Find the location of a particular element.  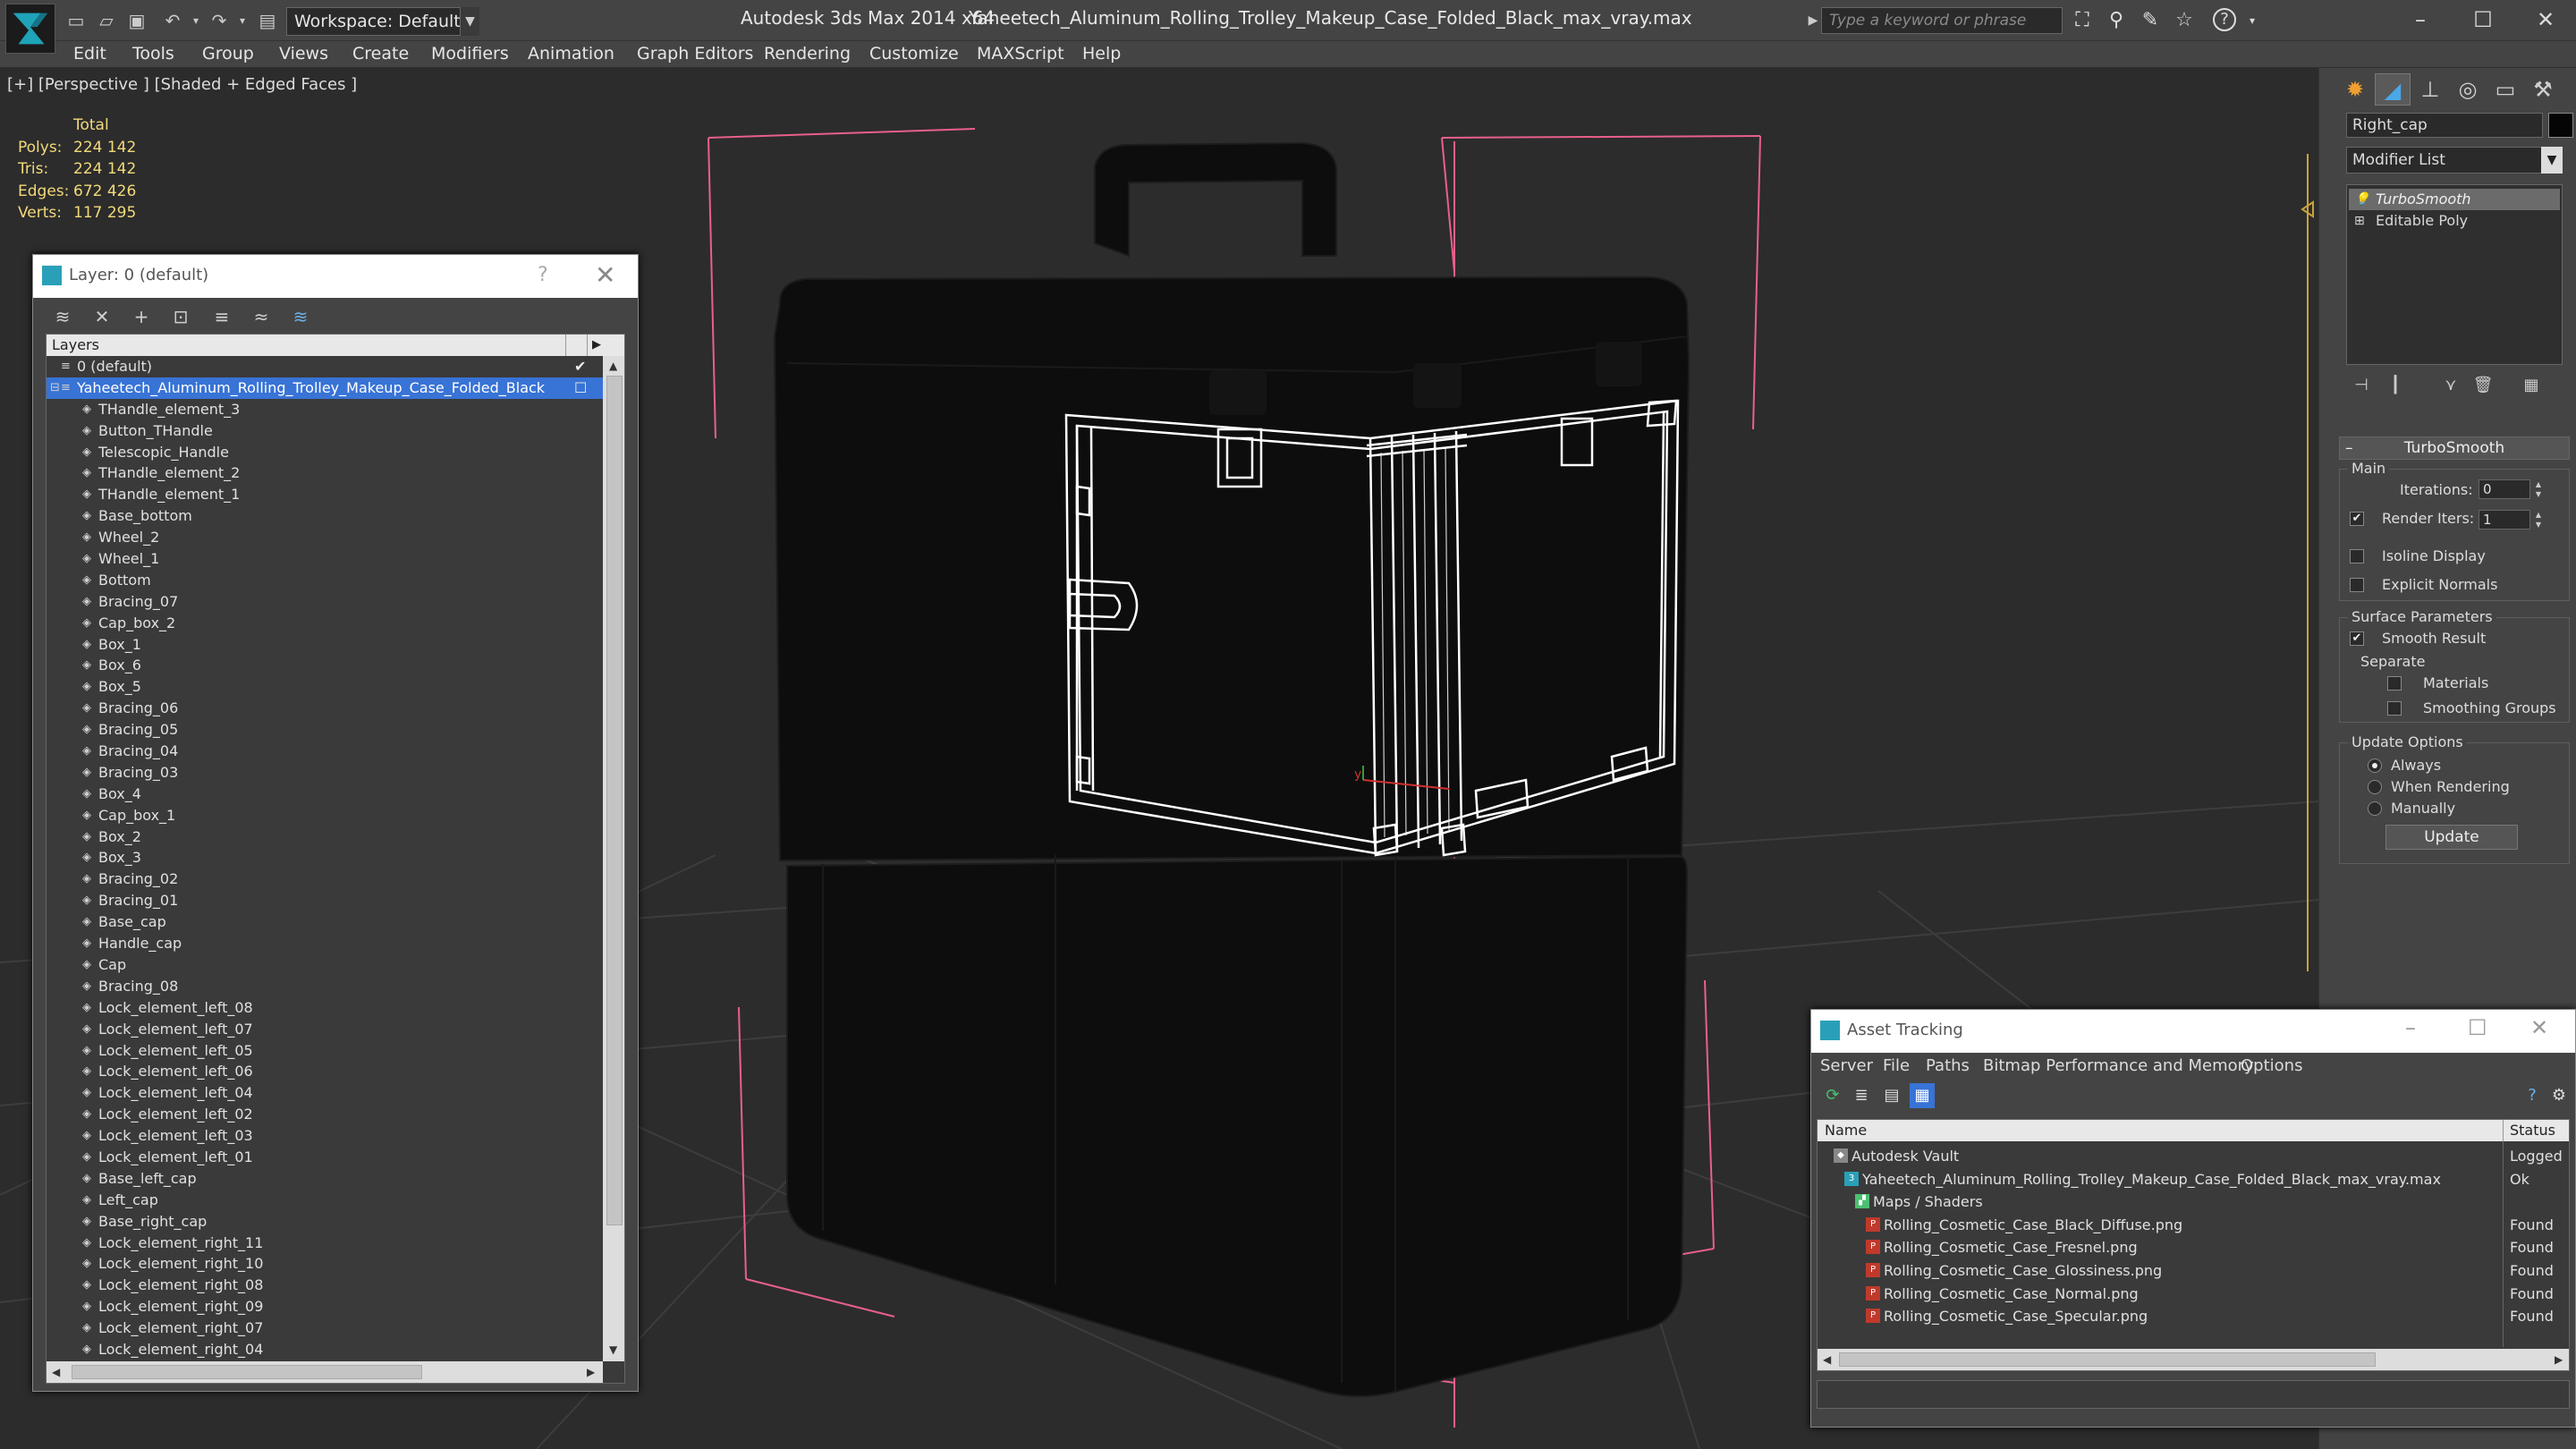

expand-plus-icon: ⊞ is located at coordinates (2359, 221).